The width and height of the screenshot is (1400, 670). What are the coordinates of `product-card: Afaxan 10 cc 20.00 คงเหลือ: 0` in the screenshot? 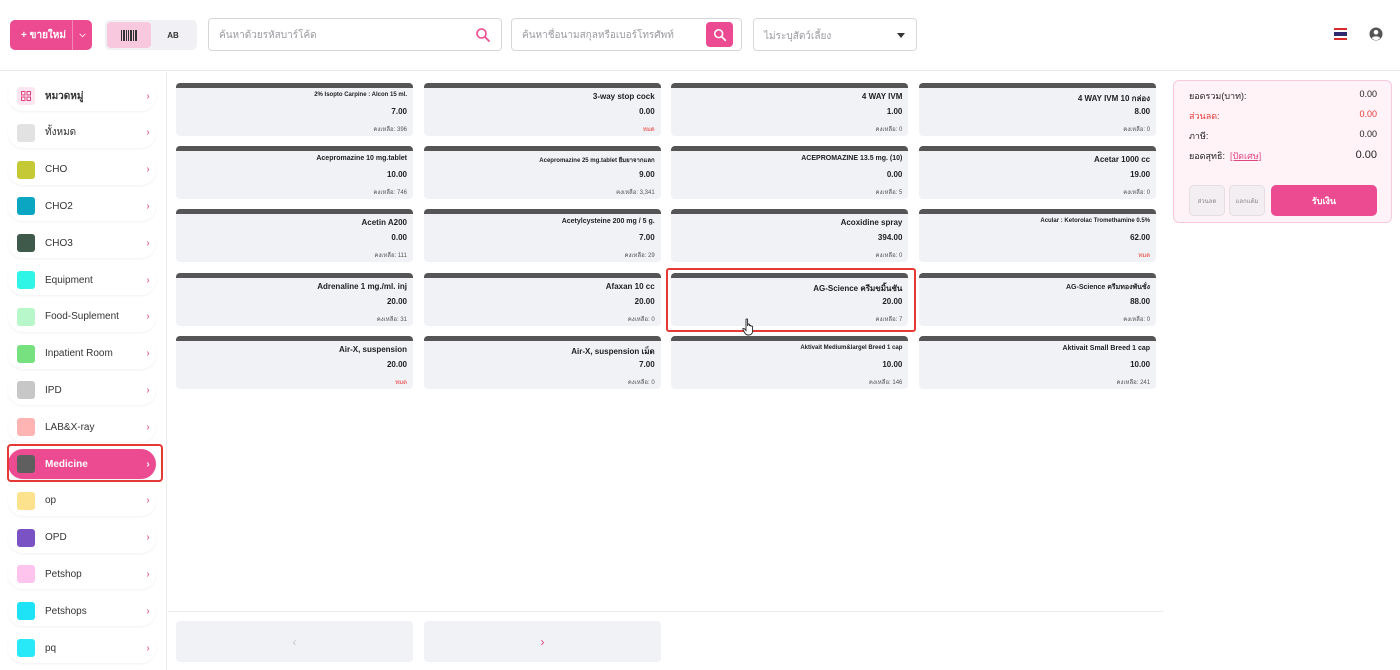 It's located at (542, 299).